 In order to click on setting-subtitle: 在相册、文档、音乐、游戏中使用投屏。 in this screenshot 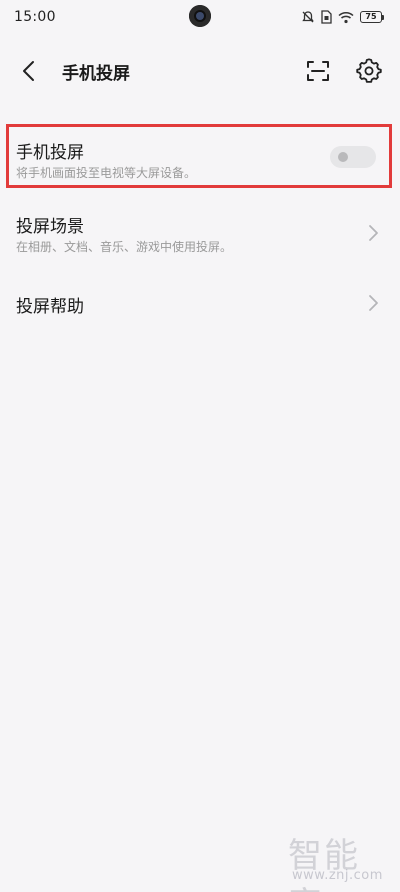, I will do `click(124, 247)`.